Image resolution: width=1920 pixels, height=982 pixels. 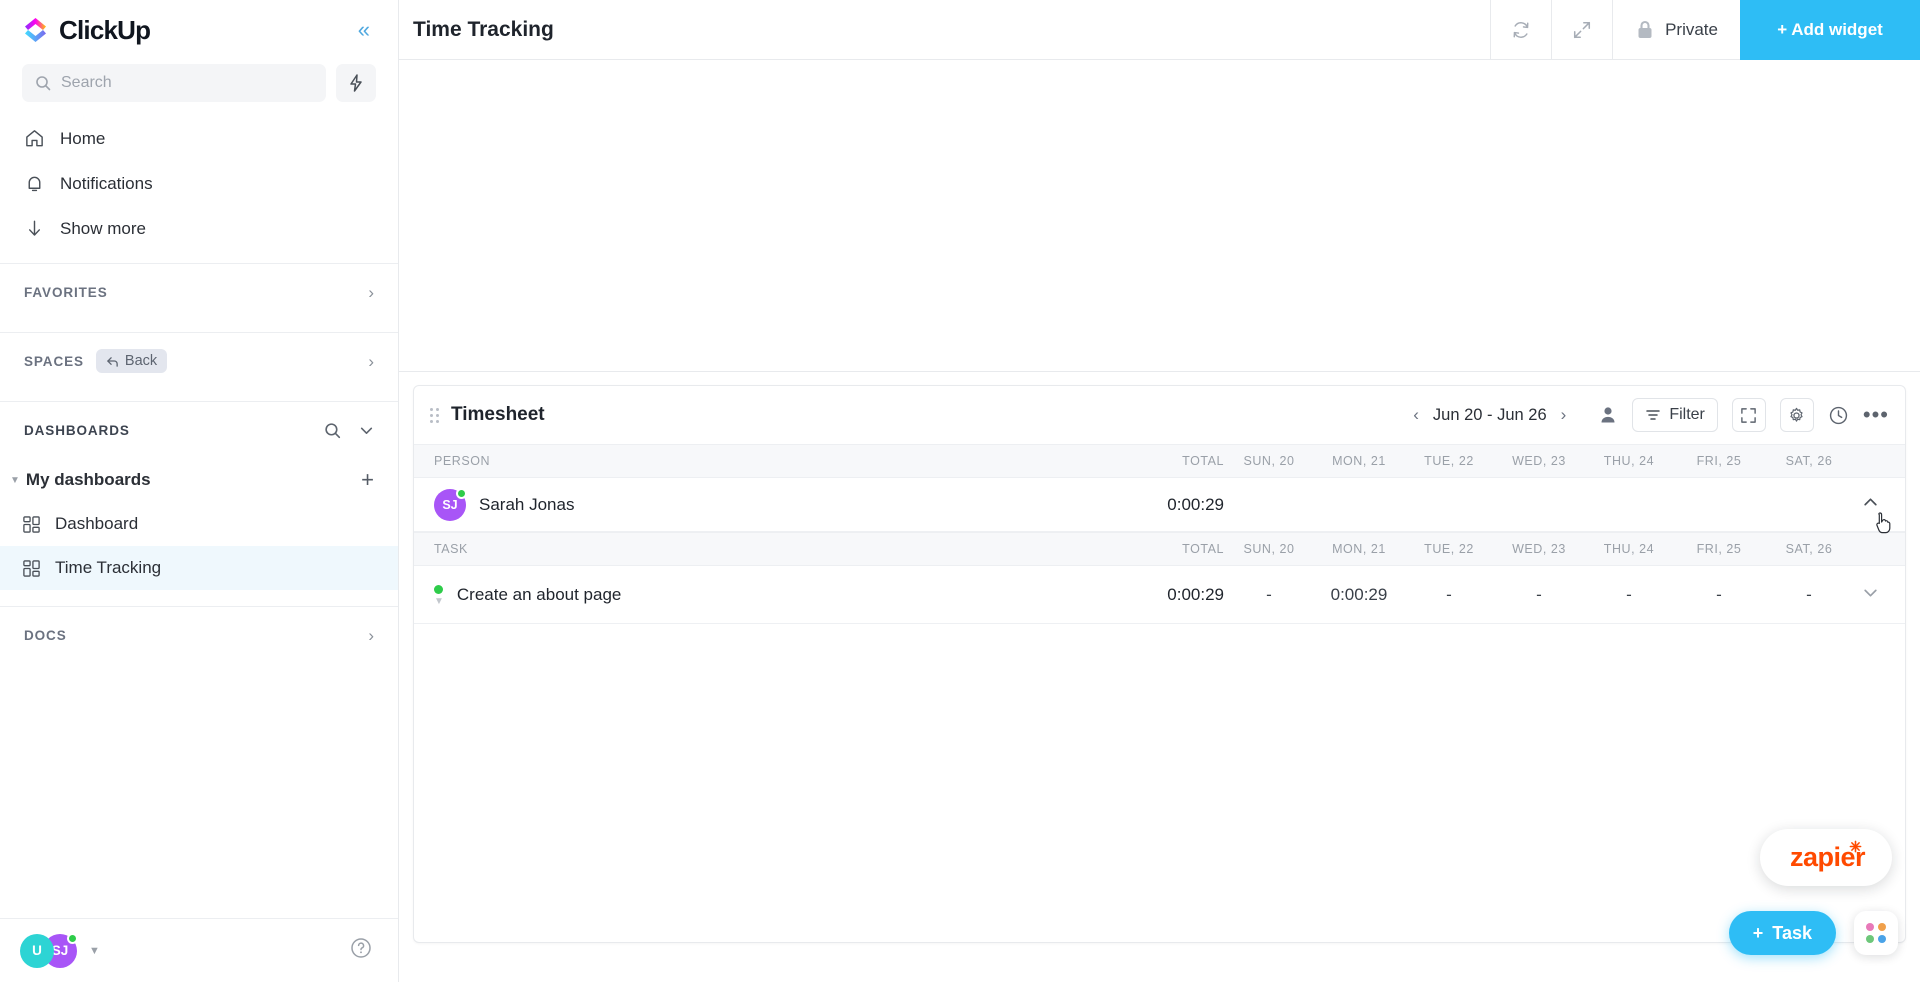 What do you see at coordinates (1269, 461) in the screenshot?
I see `column-header-day: SUN, 20` at bounding box center [1269, 461].